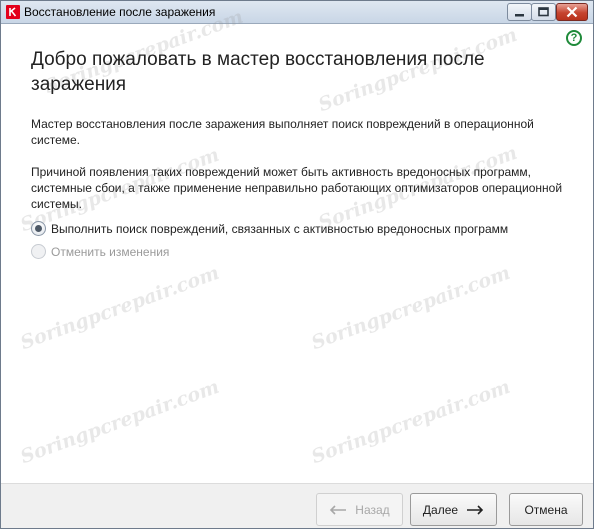 The height and width of the screenshot is (529, 594). I want to click on help-icon: ?, so click(574, 38).